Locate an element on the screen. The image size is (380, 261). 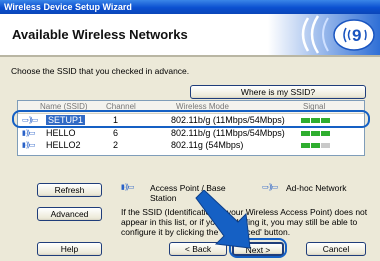
svg-text: 9 is located at coordinates (356, 35).